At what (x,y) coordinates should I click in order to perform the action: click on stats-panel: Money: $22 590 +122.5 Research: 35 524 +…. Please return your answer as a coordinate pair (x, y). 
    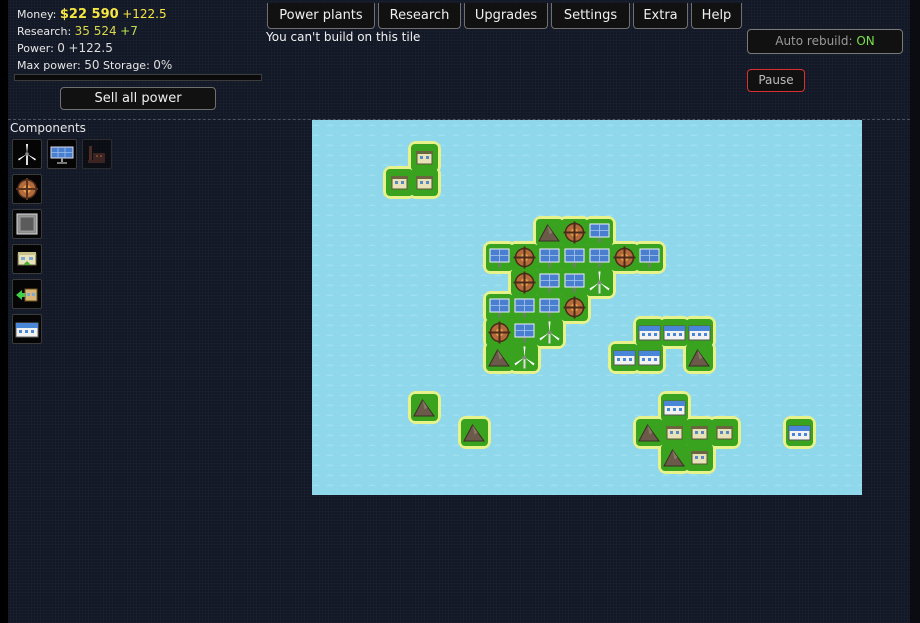
    Looking at the image, I should click on (94, 40).